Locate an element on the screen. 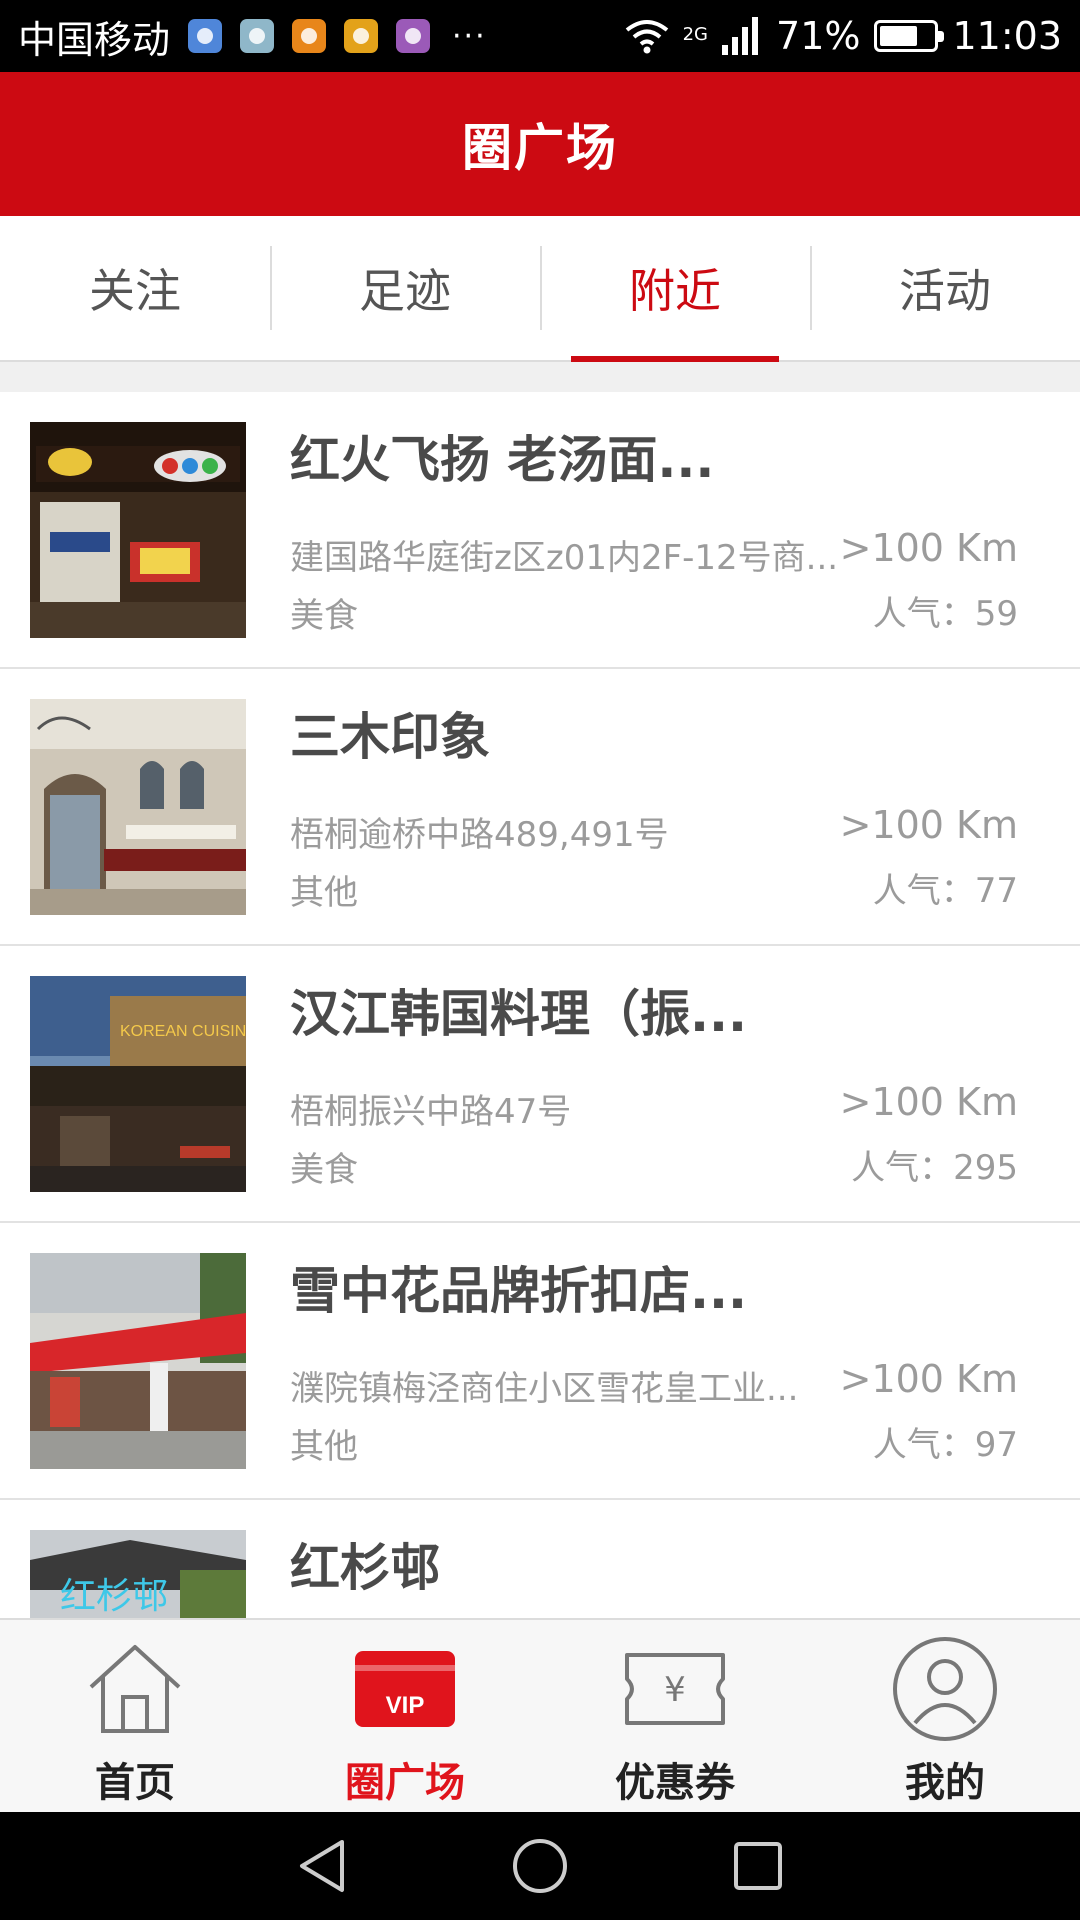 The width and height of the screenshot is (1080, 1920). tab-label: 附近 is located at coordinates (675, 291).